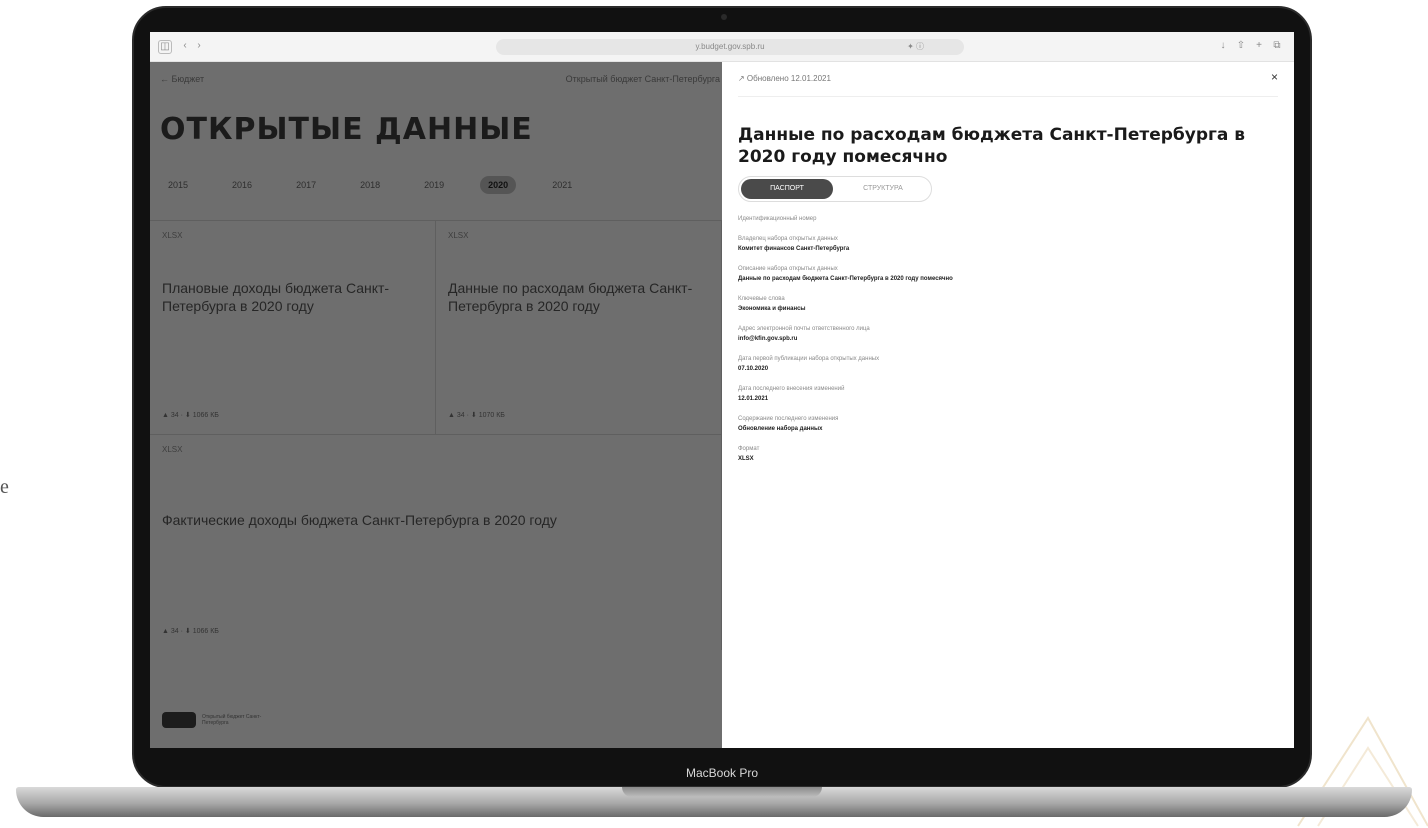 The width and height of the screenshot is (1428, 828). What do you see at coordinates (746, 459) in the screenshot?
I see `field-value: XLSX` at bounding box center [746, 459].